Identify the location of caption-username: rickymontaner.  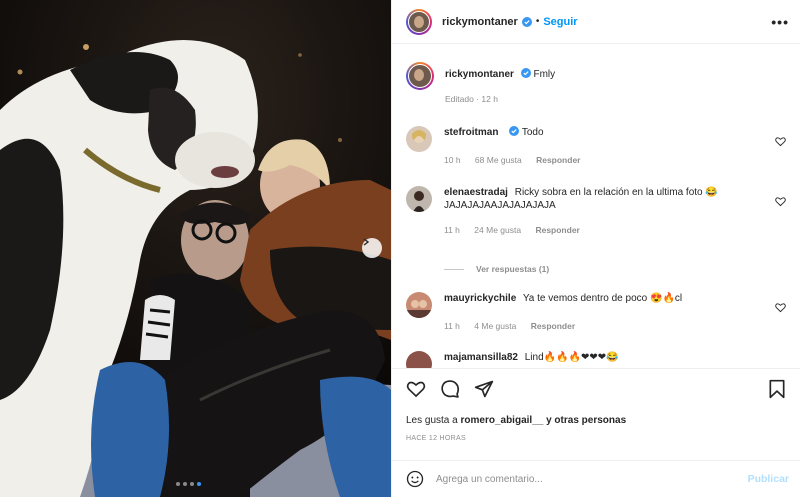
(479, 74).